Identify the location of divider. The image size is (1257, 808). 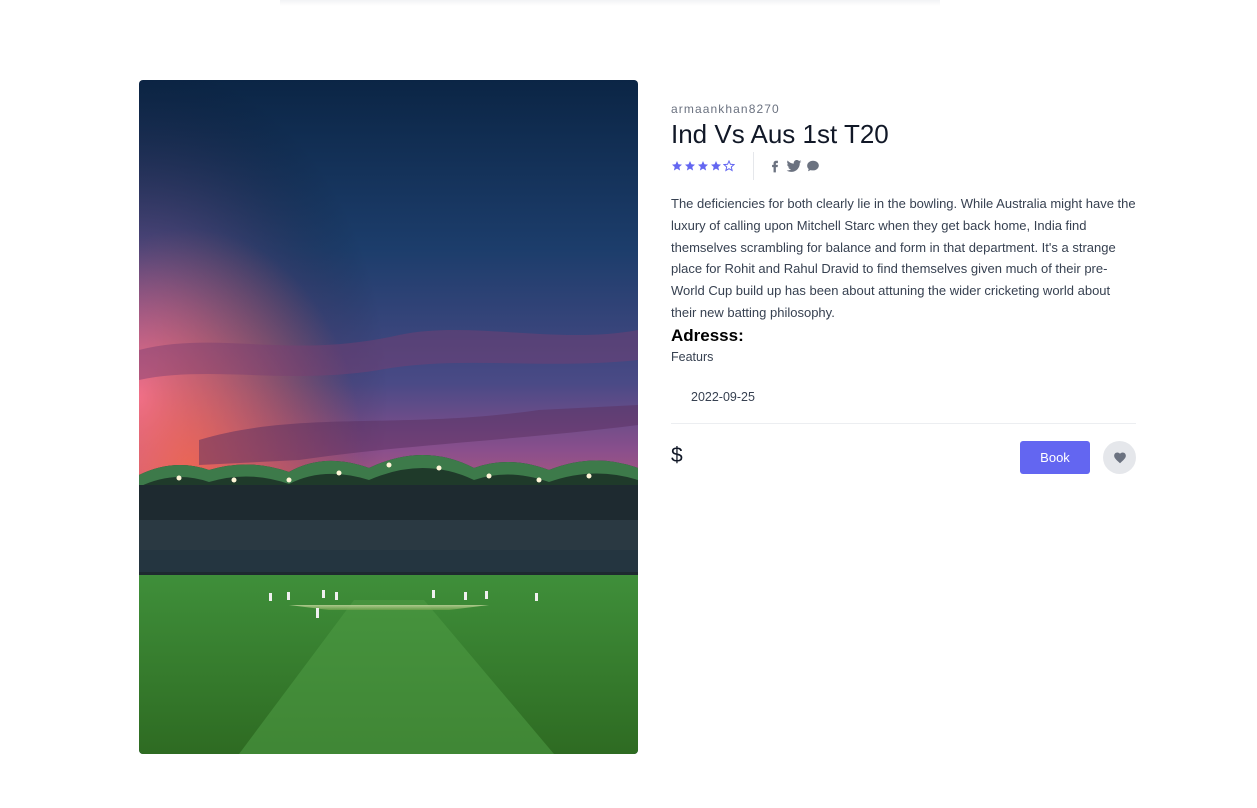
(903, 423).